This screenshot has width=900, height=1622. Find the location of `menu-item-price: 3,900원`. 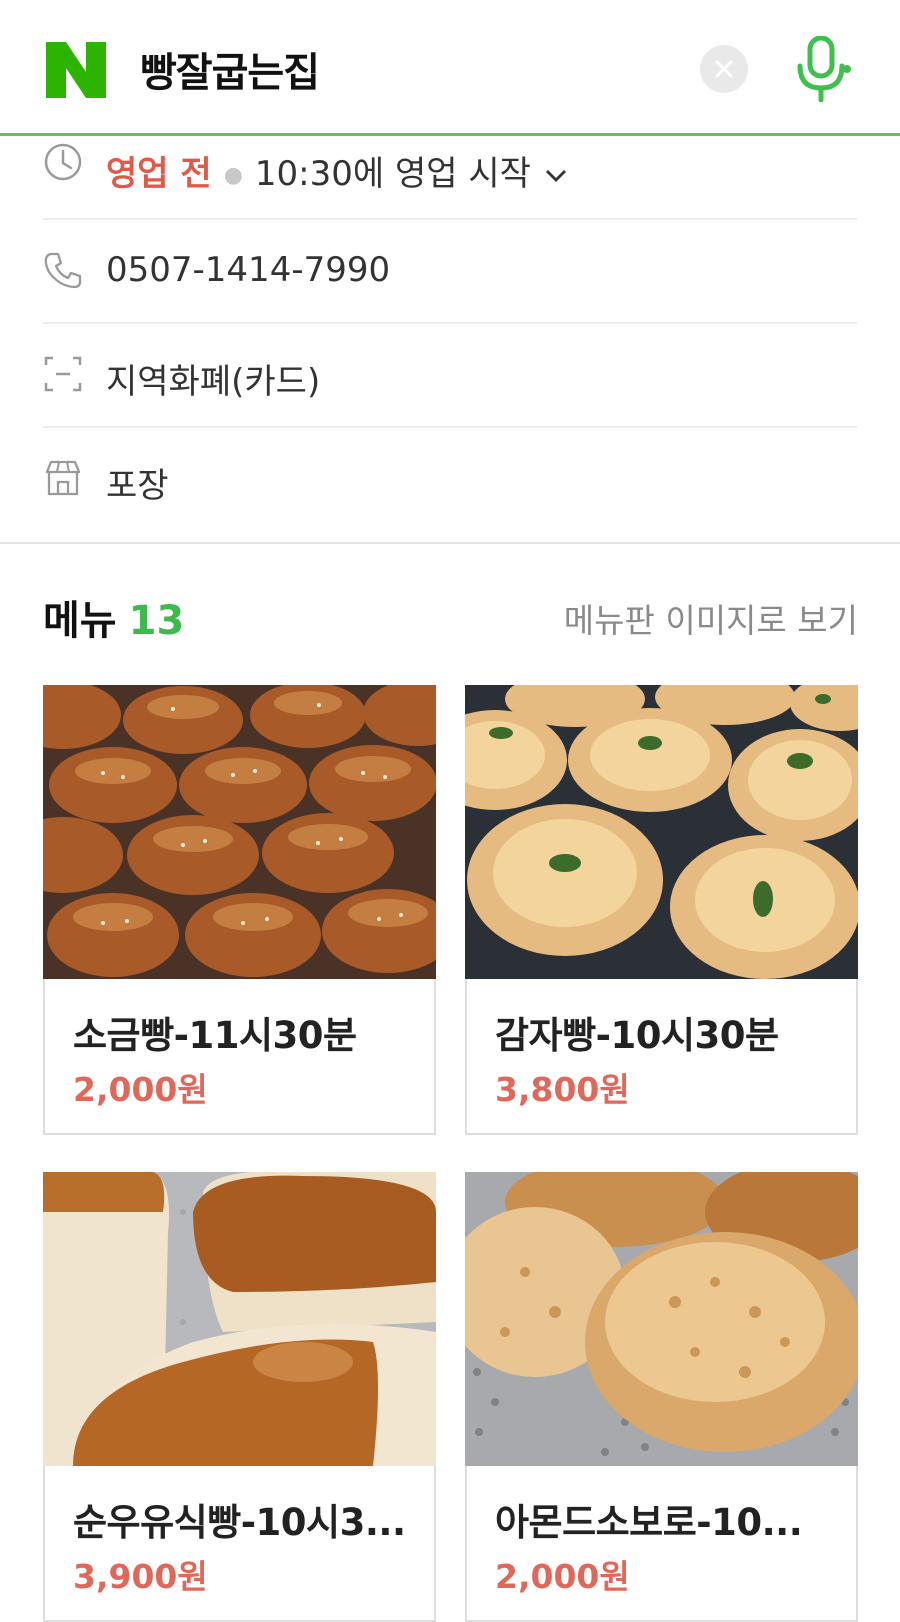

menu-item-price: 3,900원 is located at coordinates (140, 1576).